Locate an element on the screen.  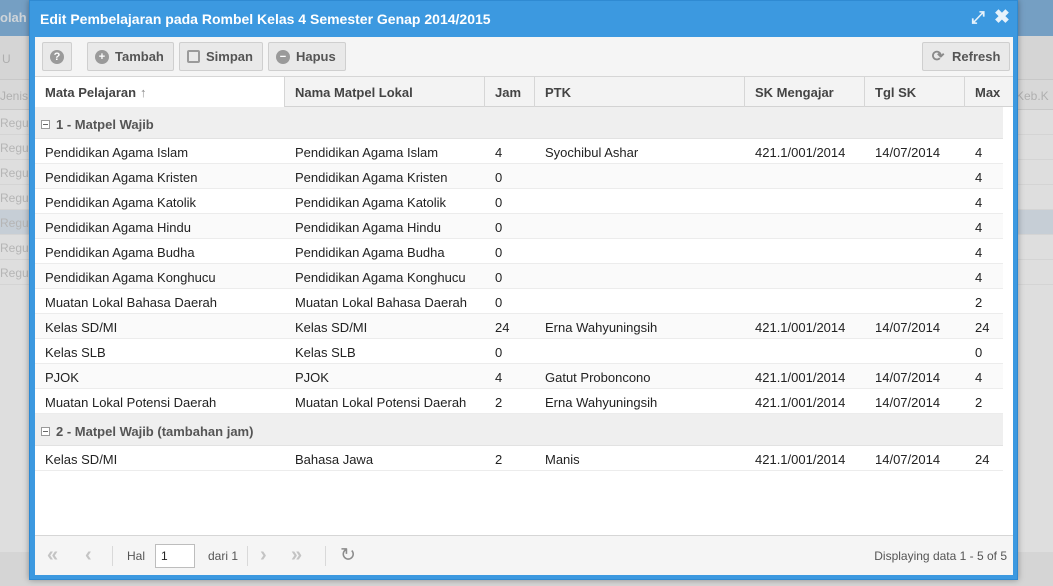
delete-button-label: Hapus is located at coordinates (316, 56).